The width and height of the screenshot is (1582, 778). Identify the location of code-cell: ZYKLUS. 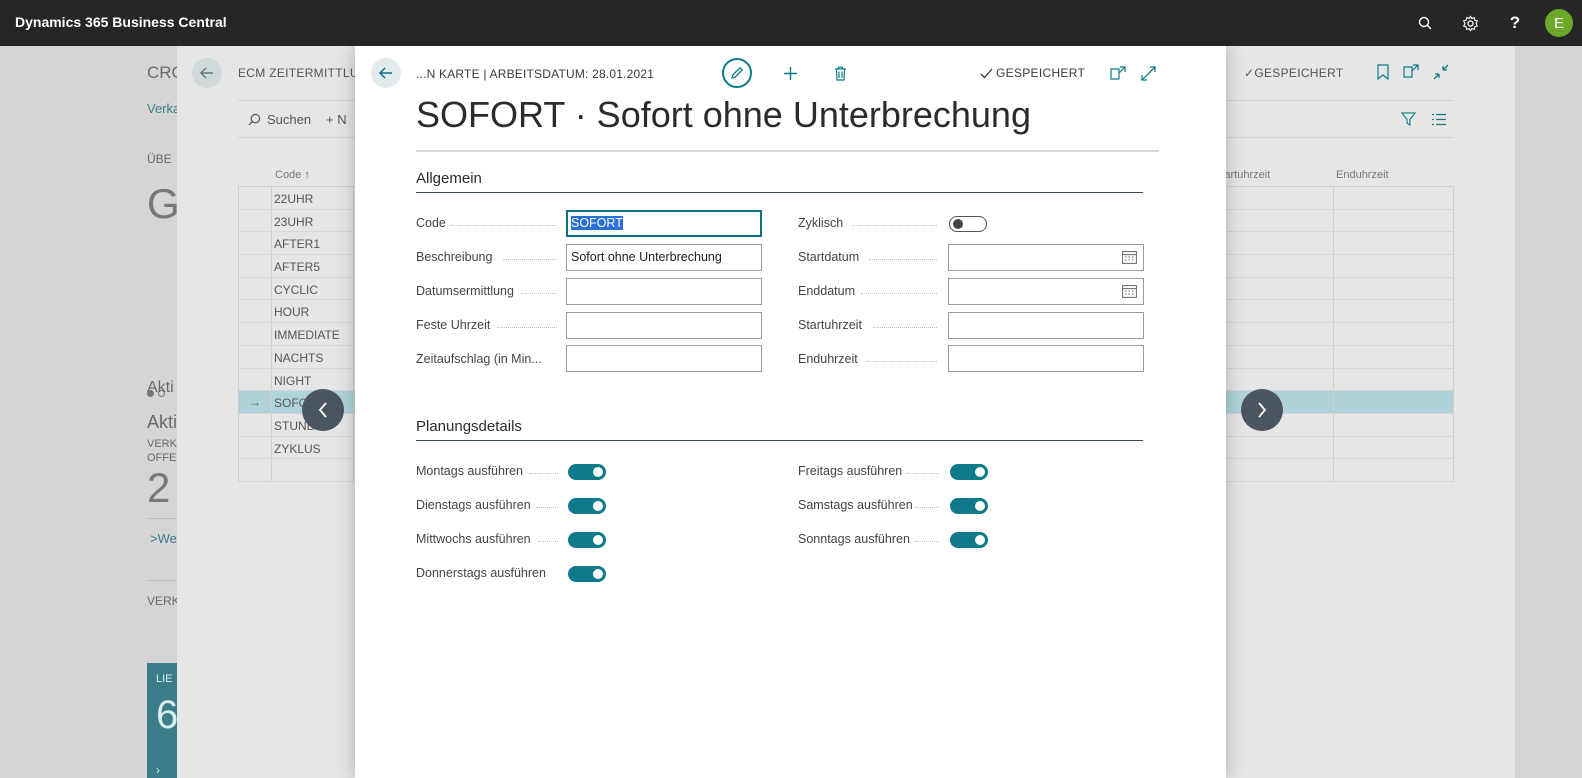
(297, 449).